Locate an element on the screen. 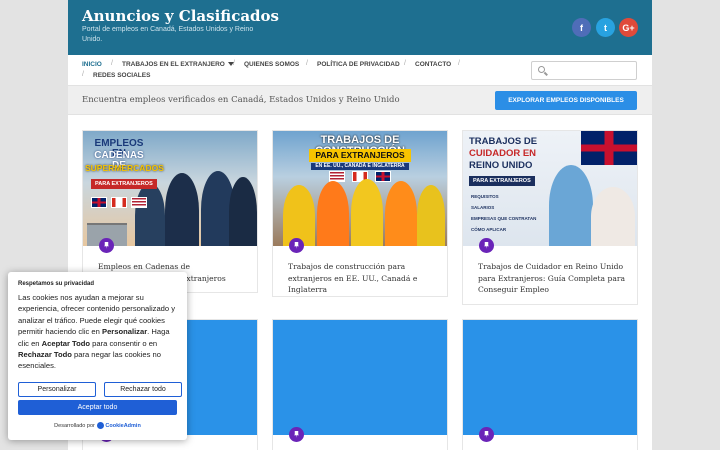 The width and height of the screenshot is (720, 450). search-box is located at coordinates (584, 70).